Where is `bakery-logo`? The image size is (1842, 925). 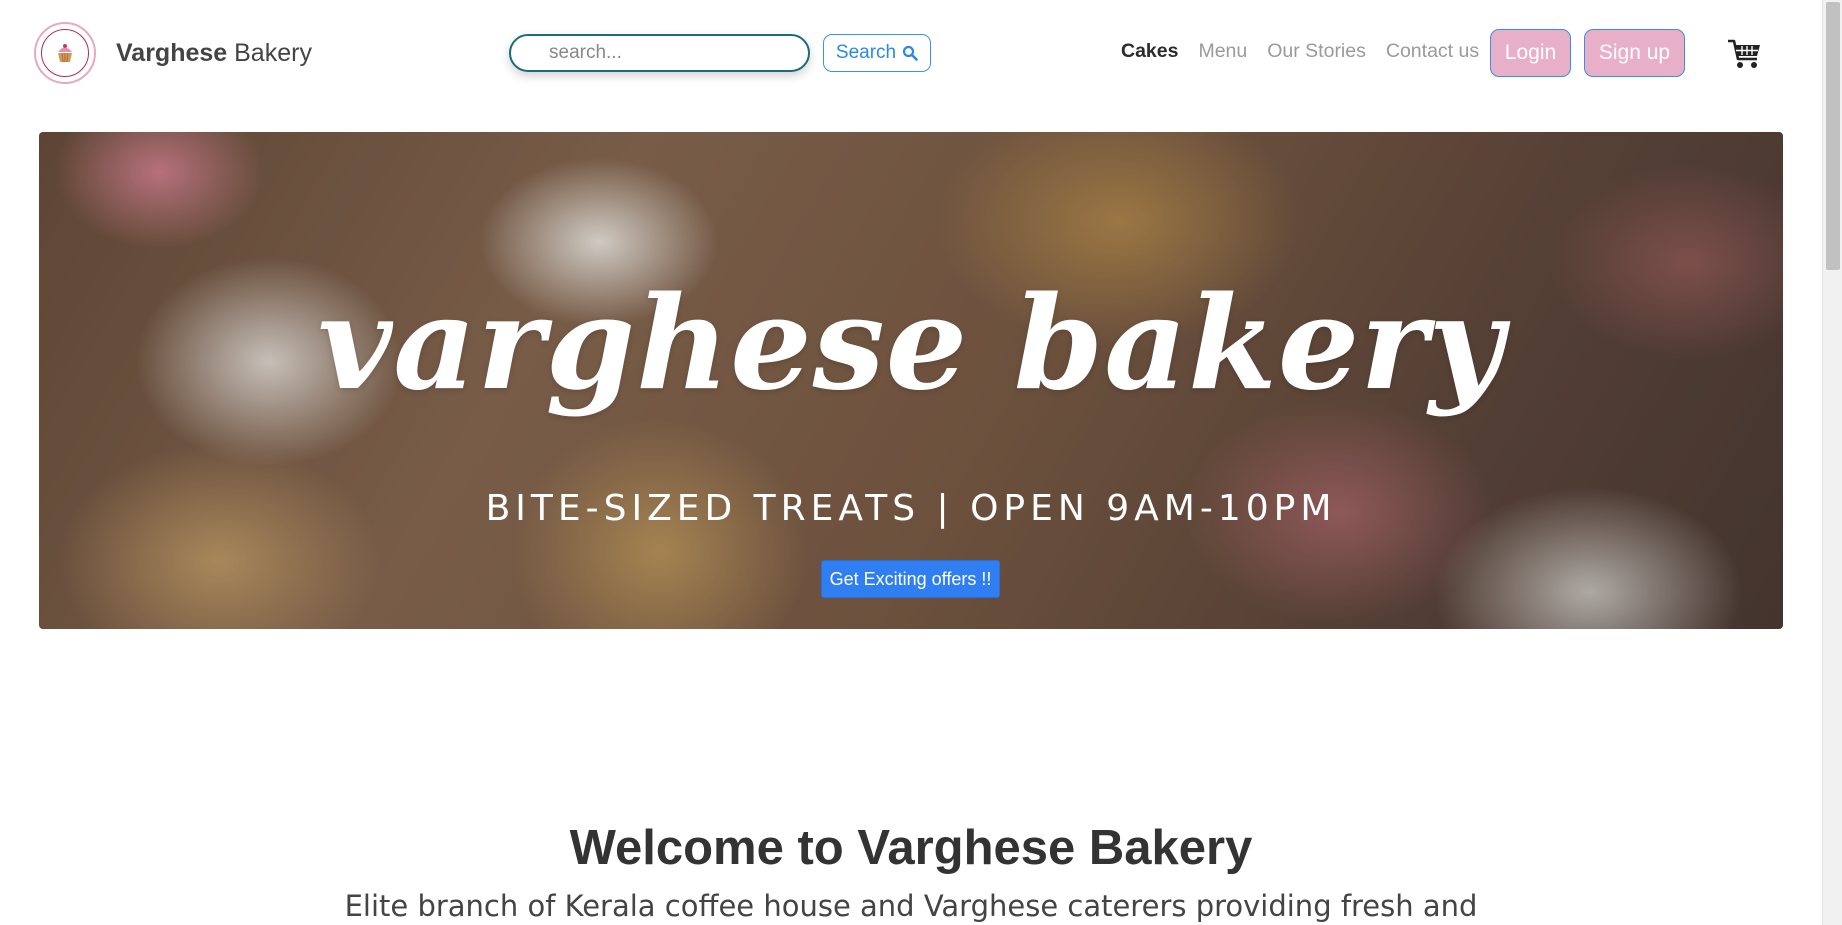
bakery-logo is located at coordinates (65, 53).